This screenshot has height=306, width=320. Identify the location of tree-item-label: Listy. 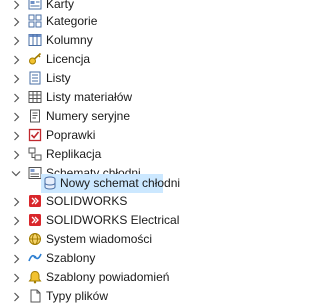
(58, 78).